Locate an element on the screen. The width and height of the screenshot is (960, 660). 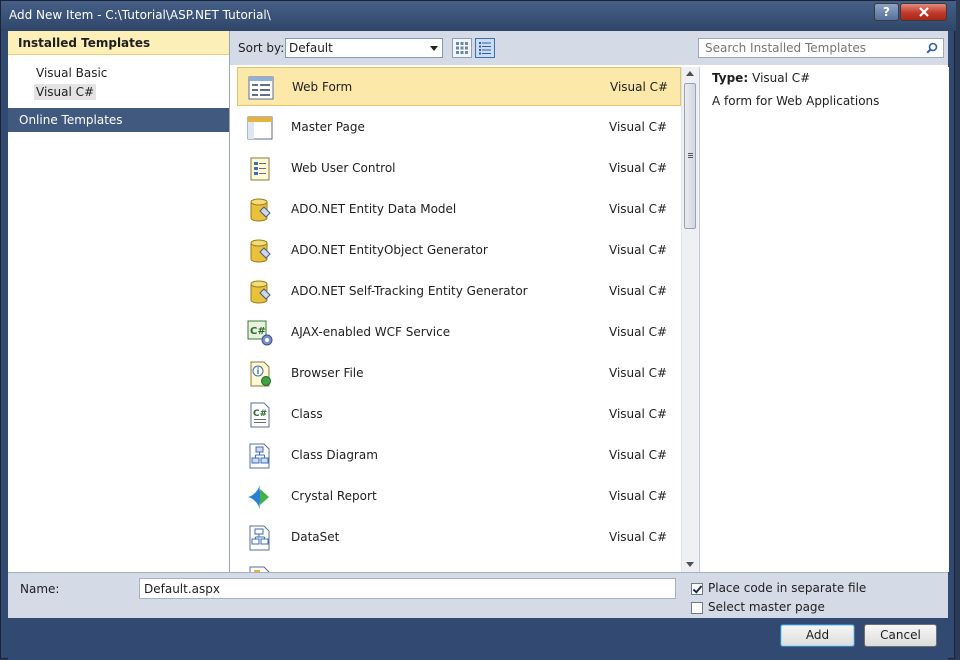
template-row: C# Class Visual C# is located at coordinates (459, 414).